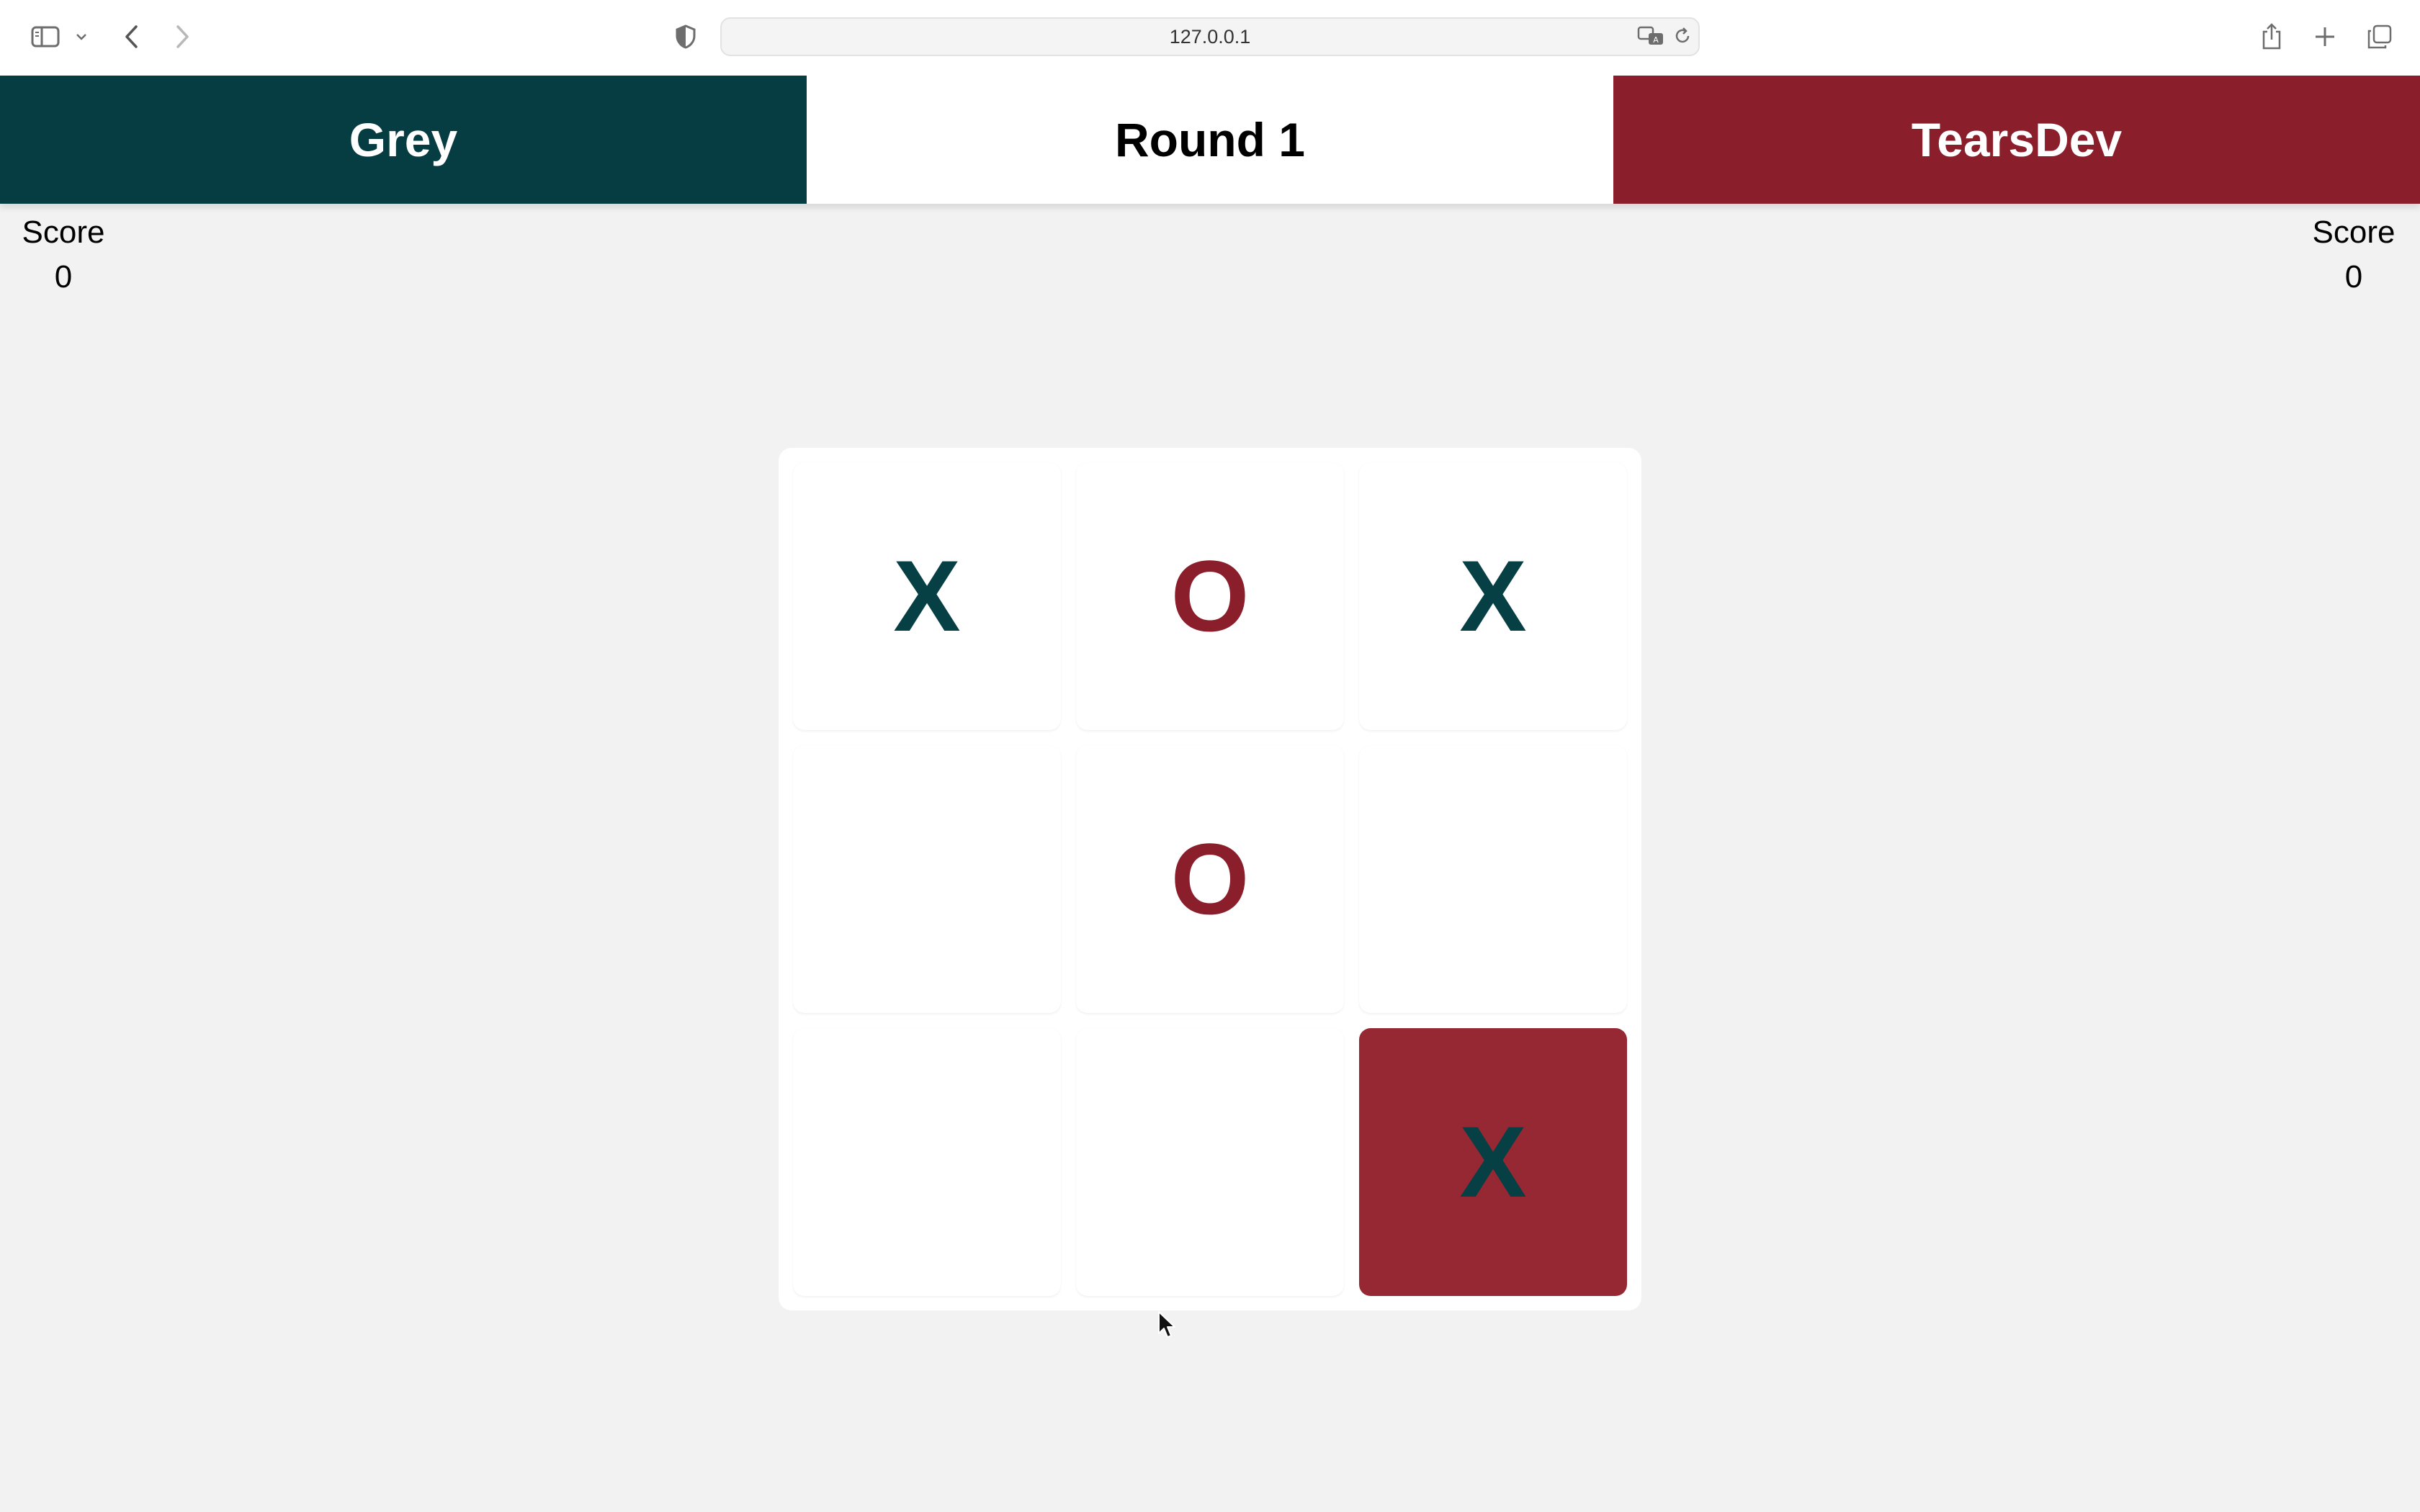  I want to click on url-text: 127.0.0.1, so click(1210, 36).